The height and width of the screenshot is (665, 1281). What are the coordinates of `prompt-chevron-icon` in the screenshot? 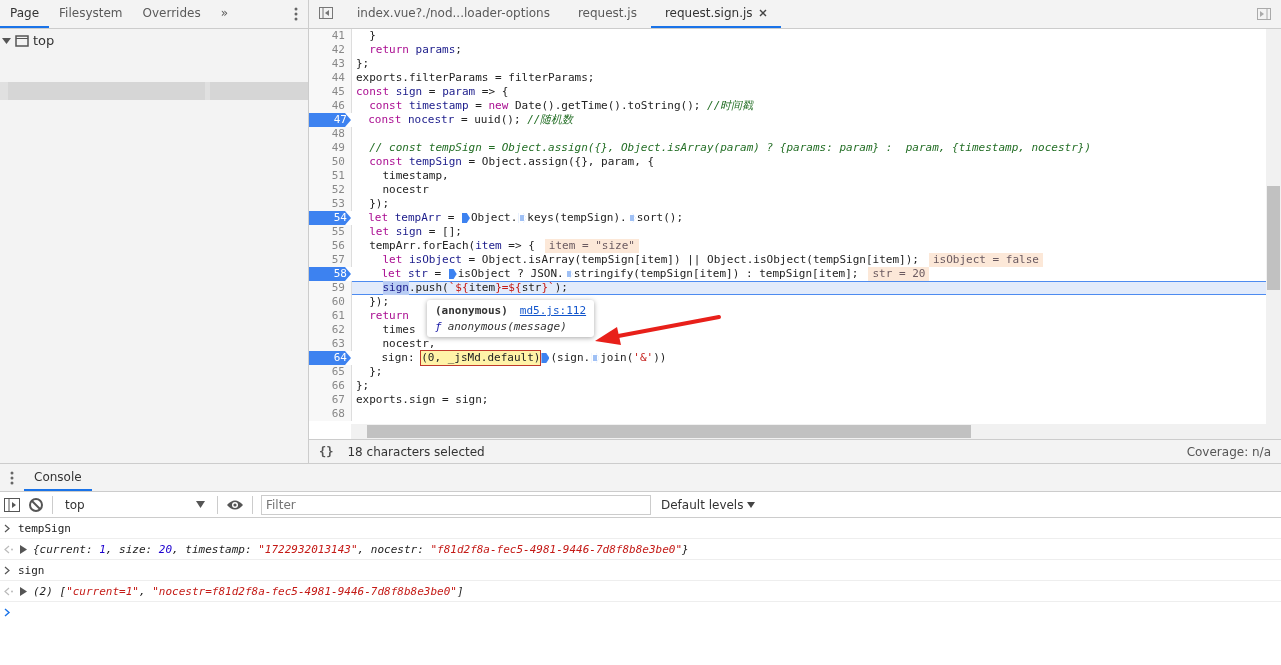 It's located at (8, 612).